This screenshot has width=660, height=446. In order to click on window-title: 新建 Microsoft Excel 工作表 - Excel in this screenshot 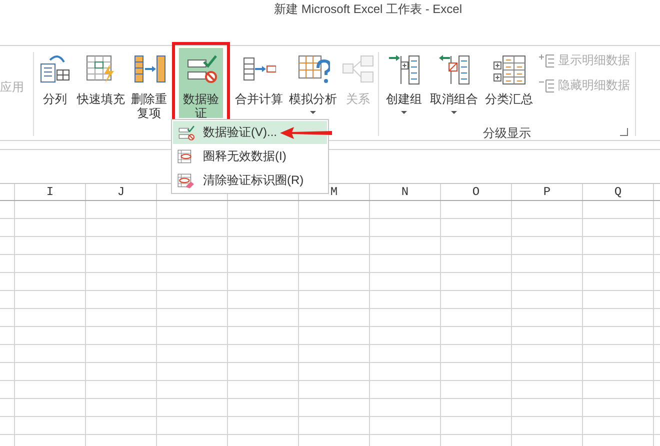, I will do `click(368, 9)`.